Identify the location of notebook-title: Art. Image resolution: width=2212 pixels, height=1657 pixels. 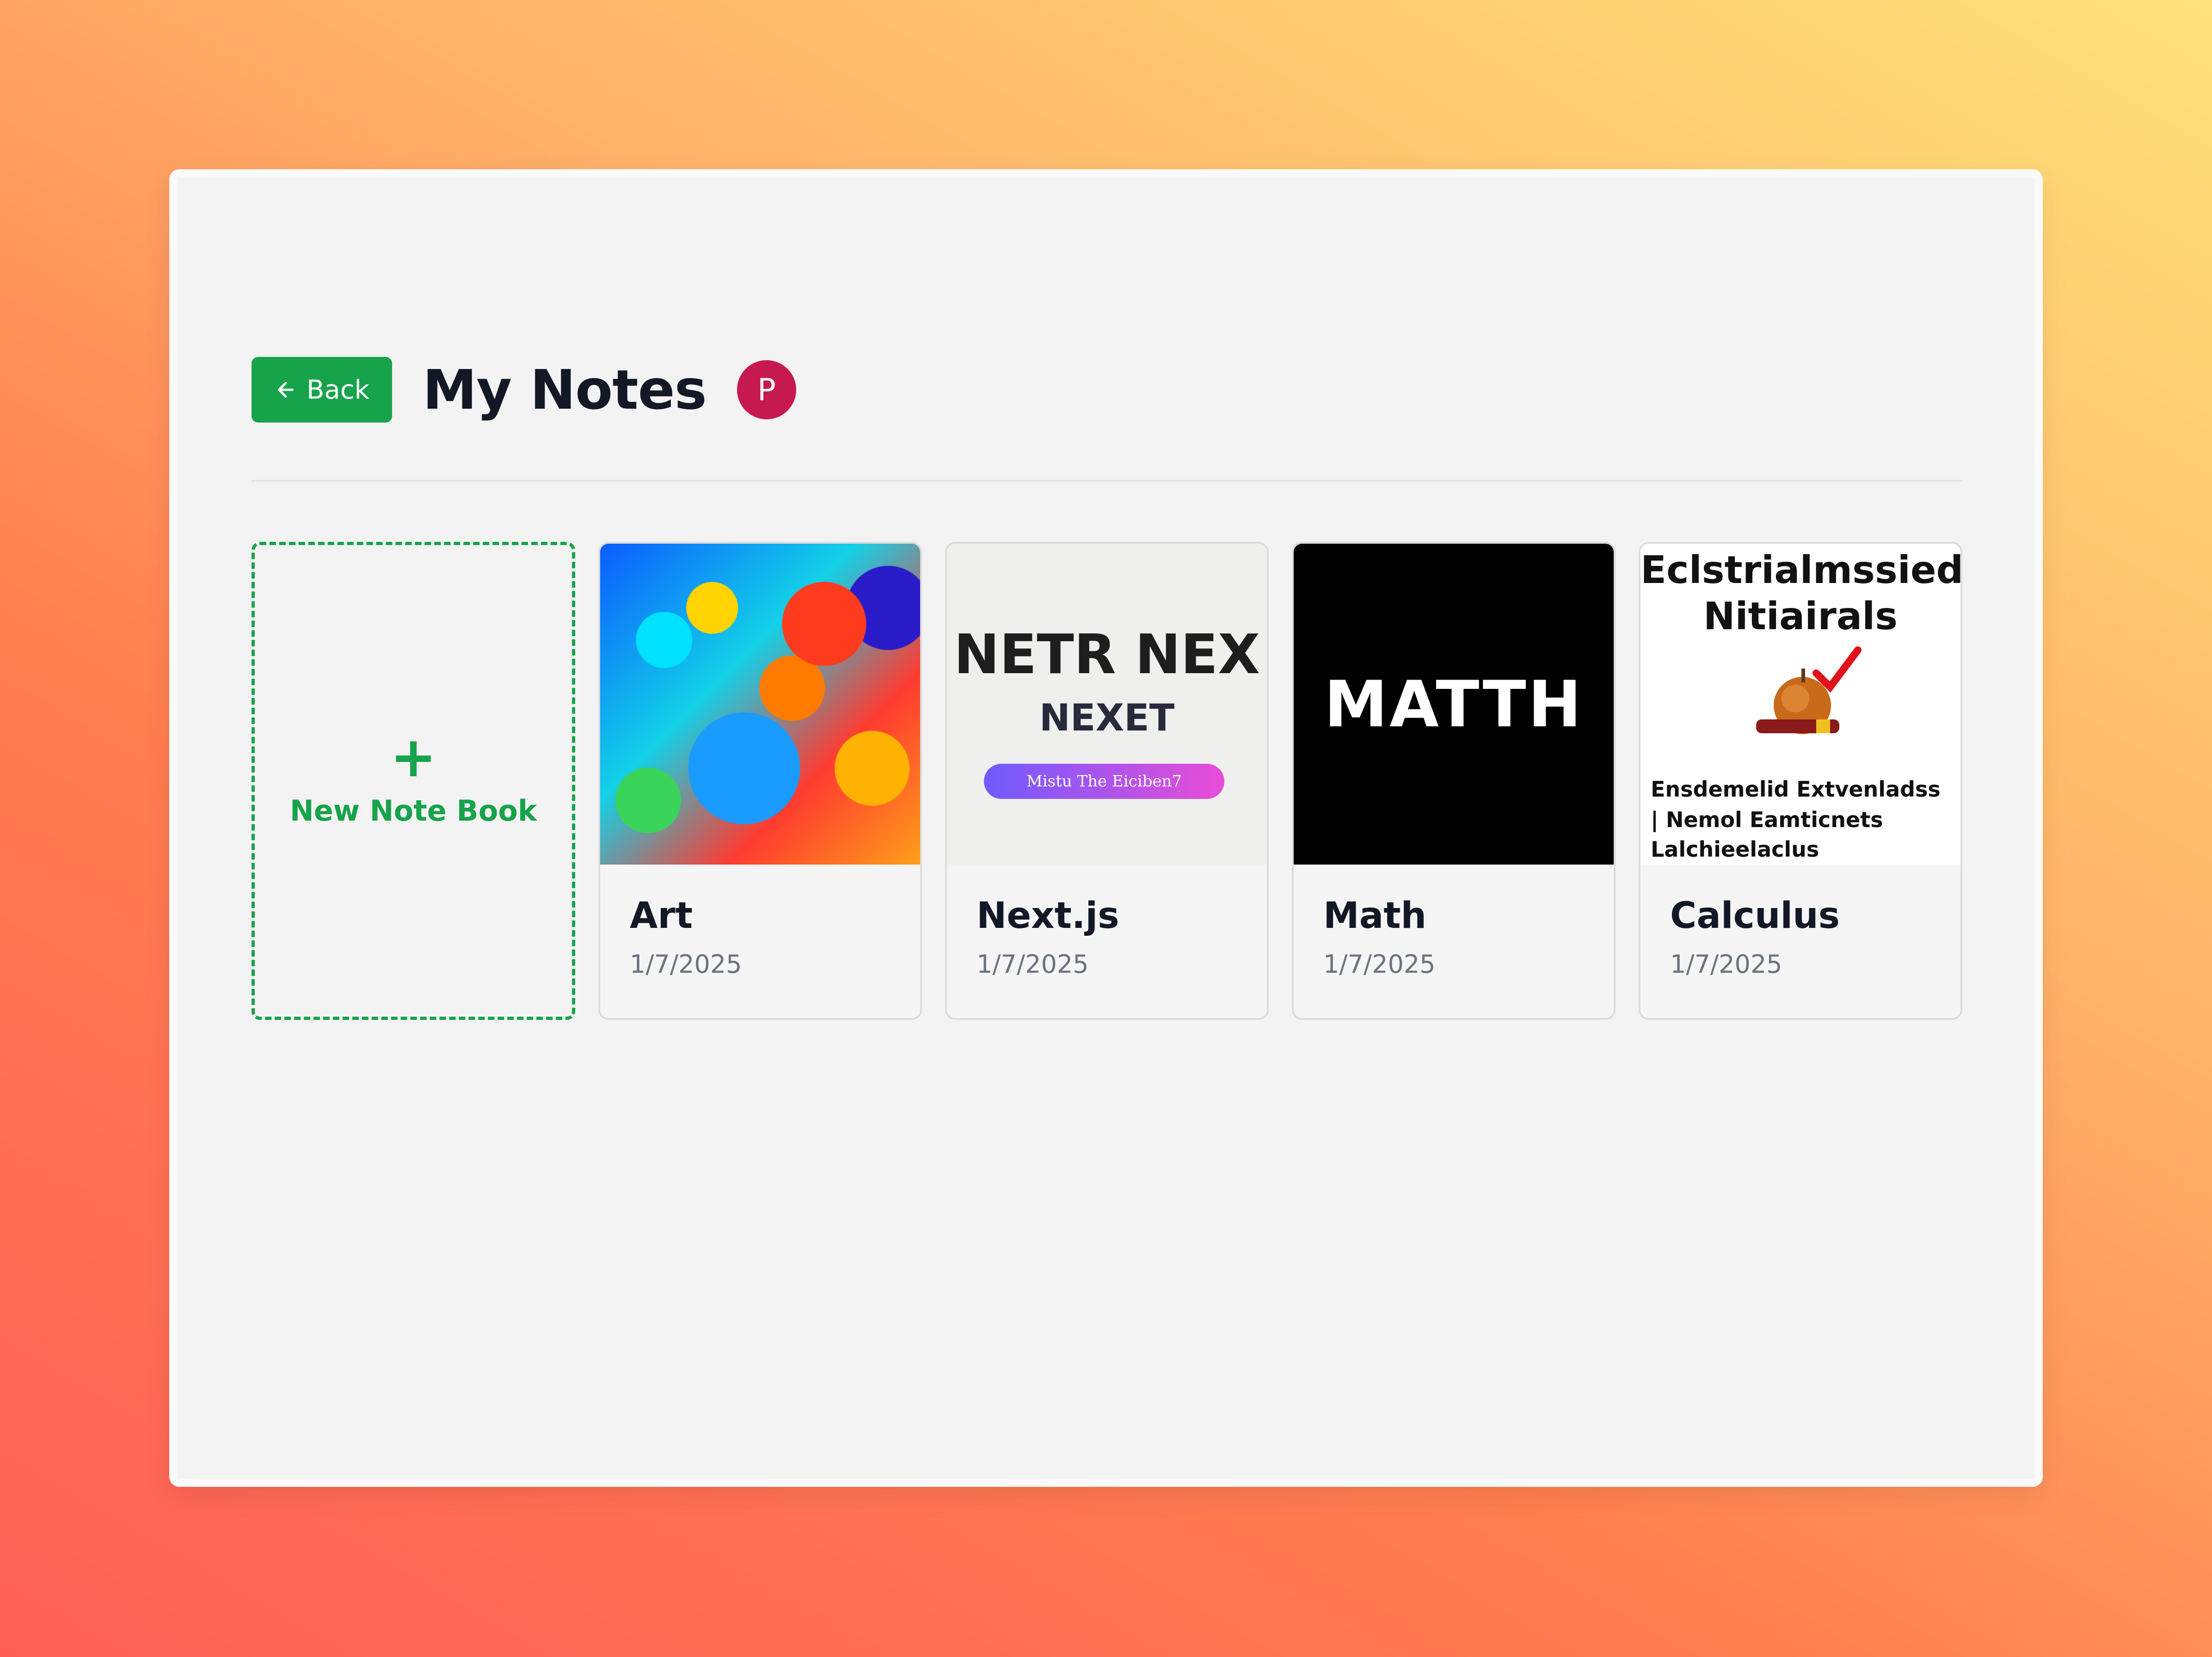
(662, 916).